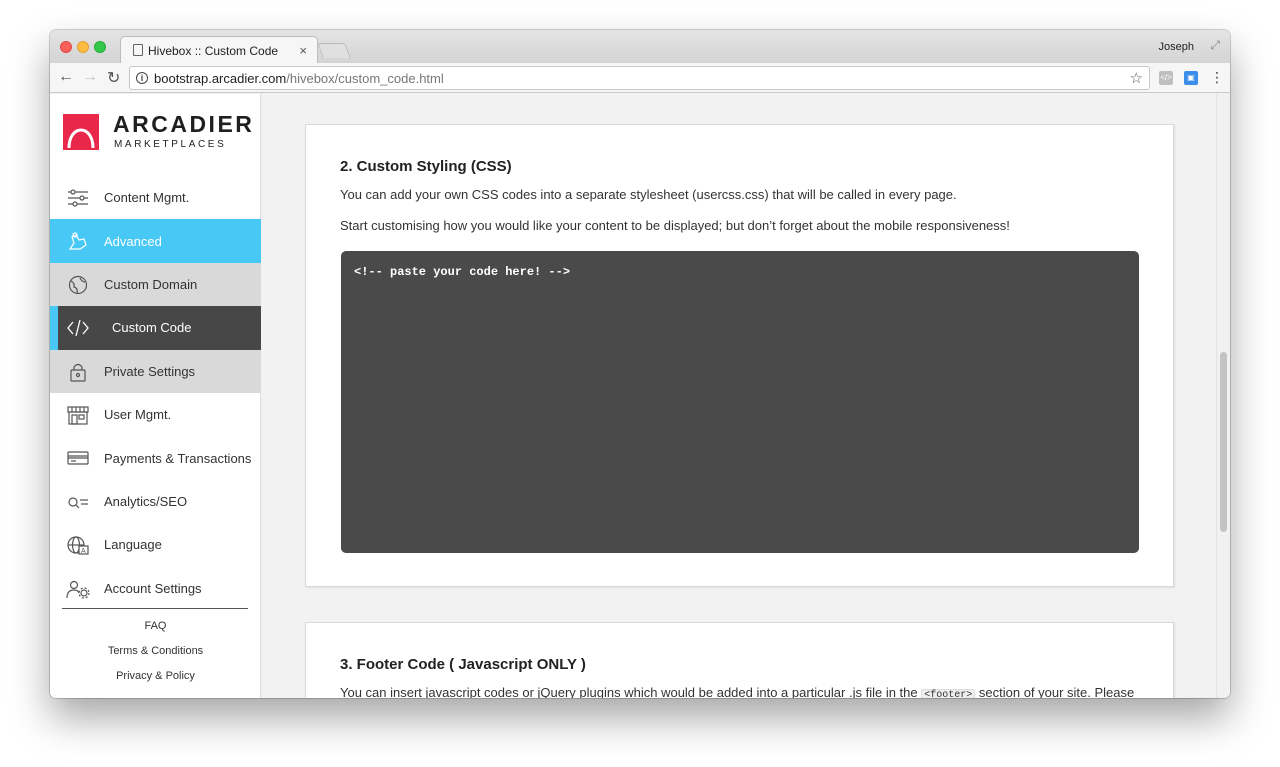  I want to click on page-scrollbar, so click(1223, 396).